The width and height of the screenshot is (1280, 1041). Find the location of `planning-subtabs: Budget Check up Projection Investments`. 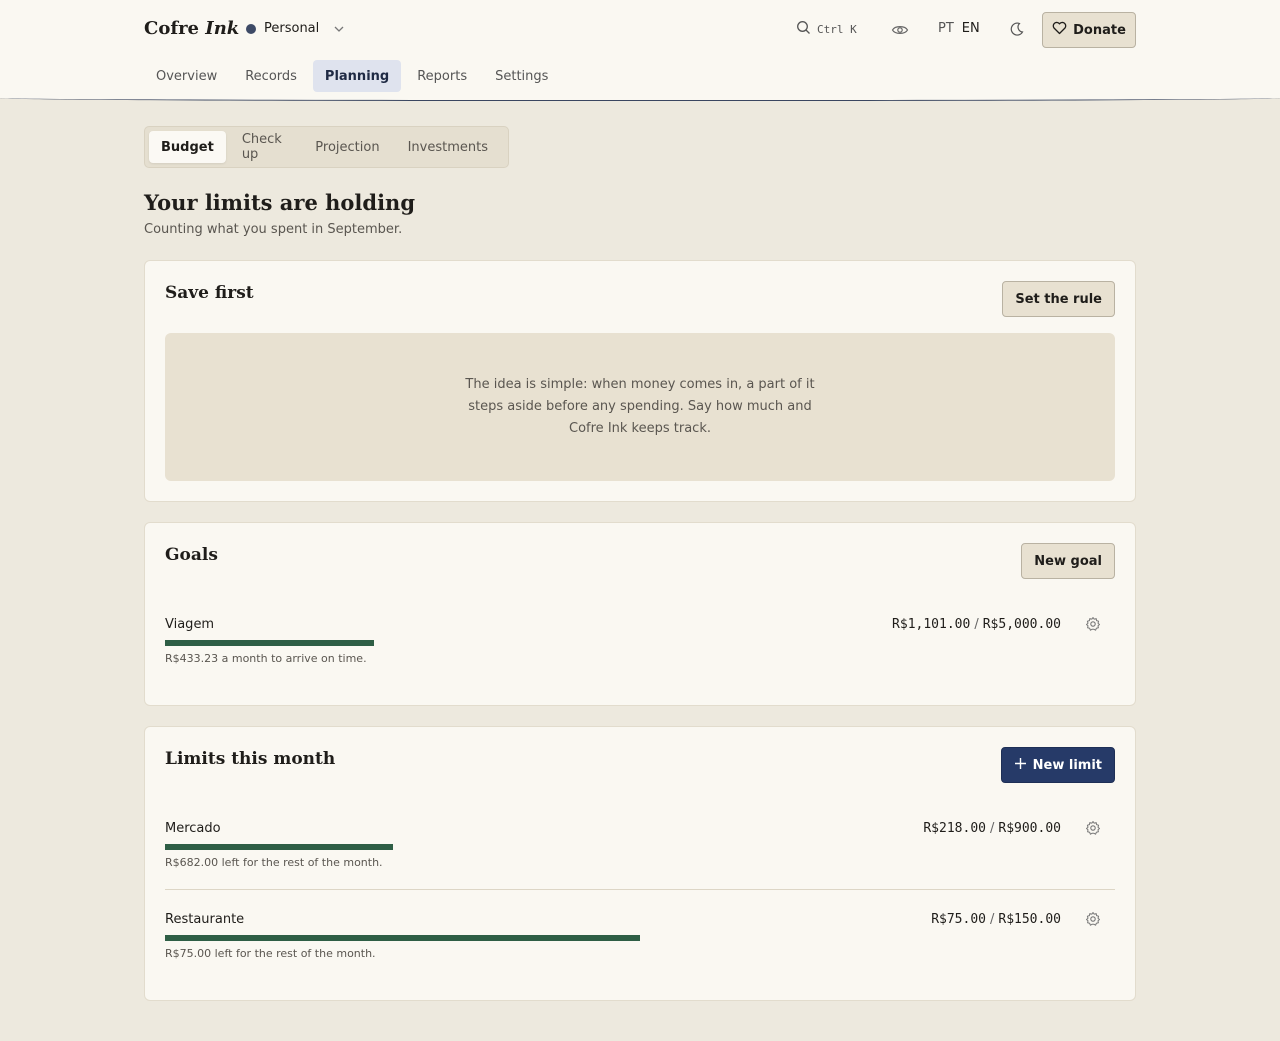

planning-subtabs: Budget Check up Projection Investments is located at coordinates (326, 147).